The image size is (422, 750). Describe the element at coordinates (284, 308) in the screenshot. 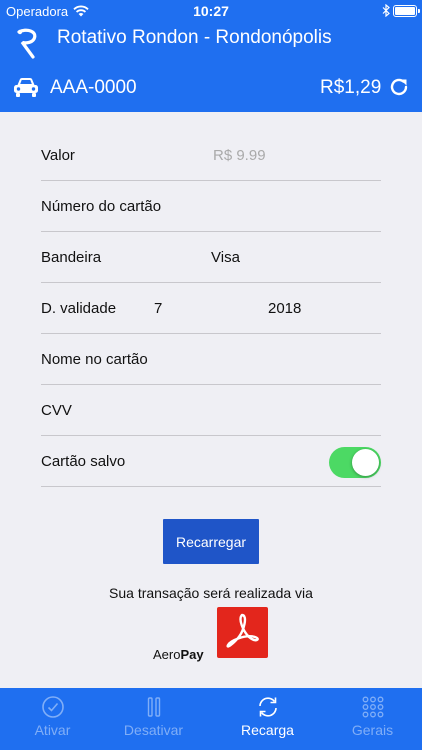

I see `validade-year: 2018` at that location.